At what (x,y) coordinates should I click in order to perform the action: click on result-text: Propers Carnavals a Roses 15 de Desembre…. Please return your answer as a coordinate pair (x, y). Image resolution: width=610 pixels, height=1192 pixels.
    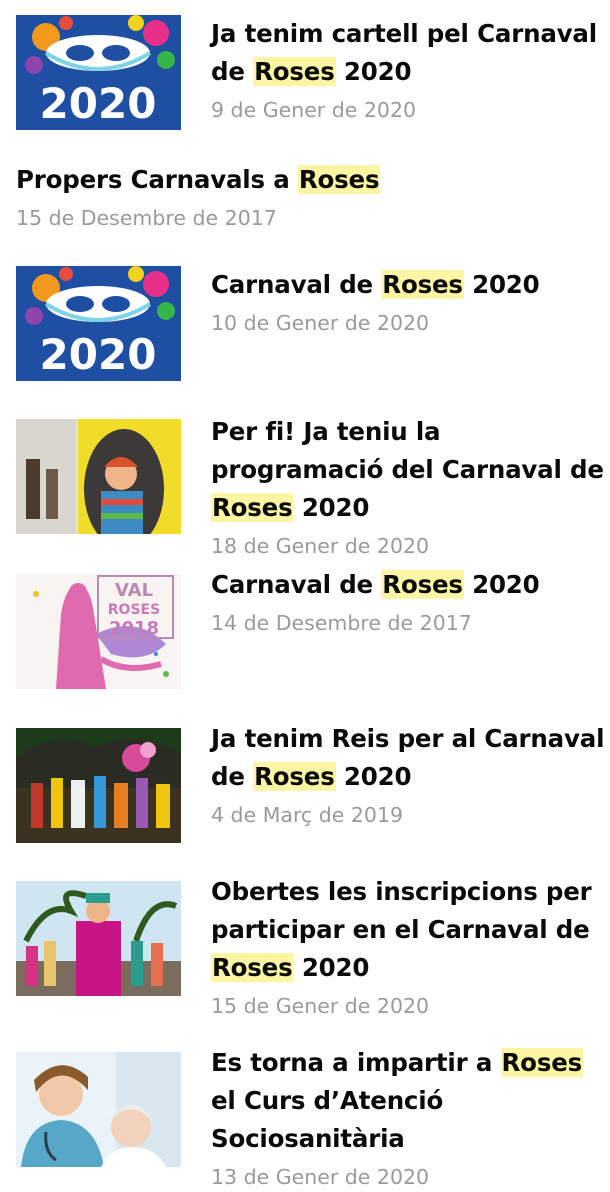
    Looking at the image, I should click on (311, 197).